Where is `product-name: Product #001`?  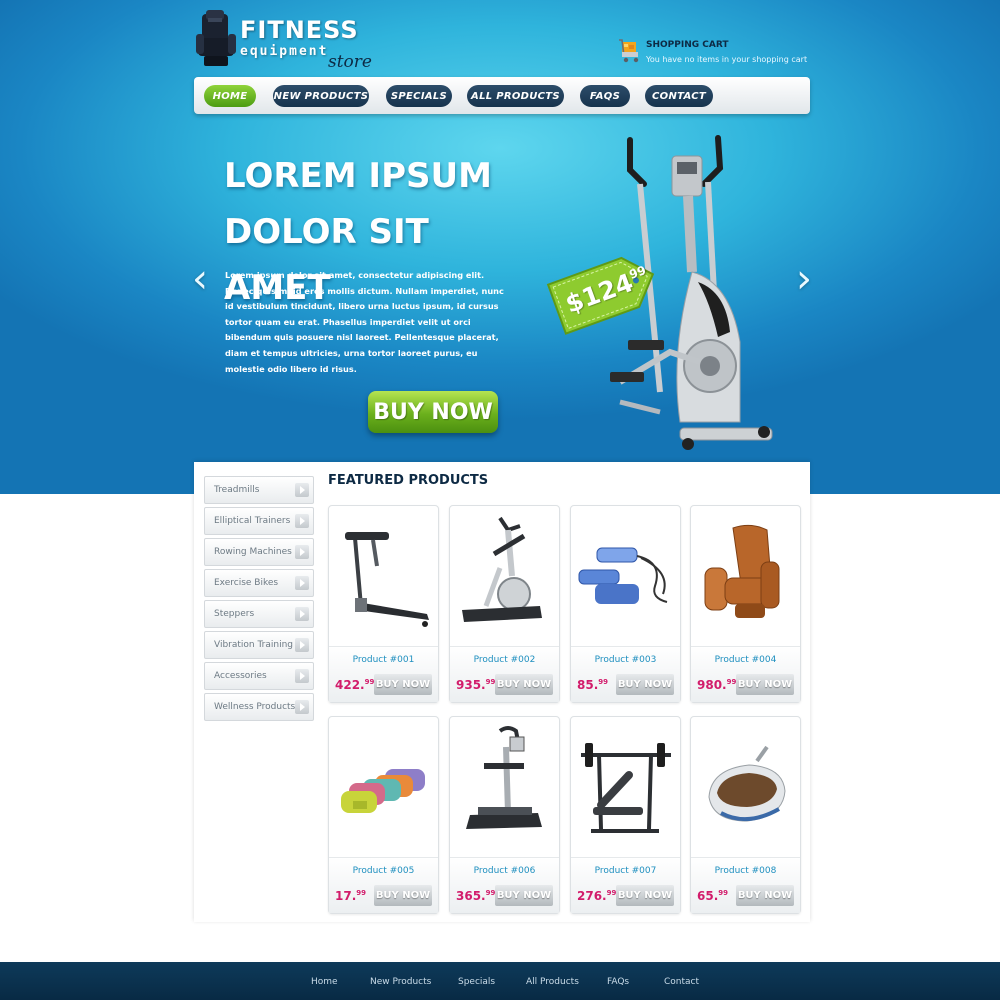
product-name: Product #001 is located at coordinates (383, 660).